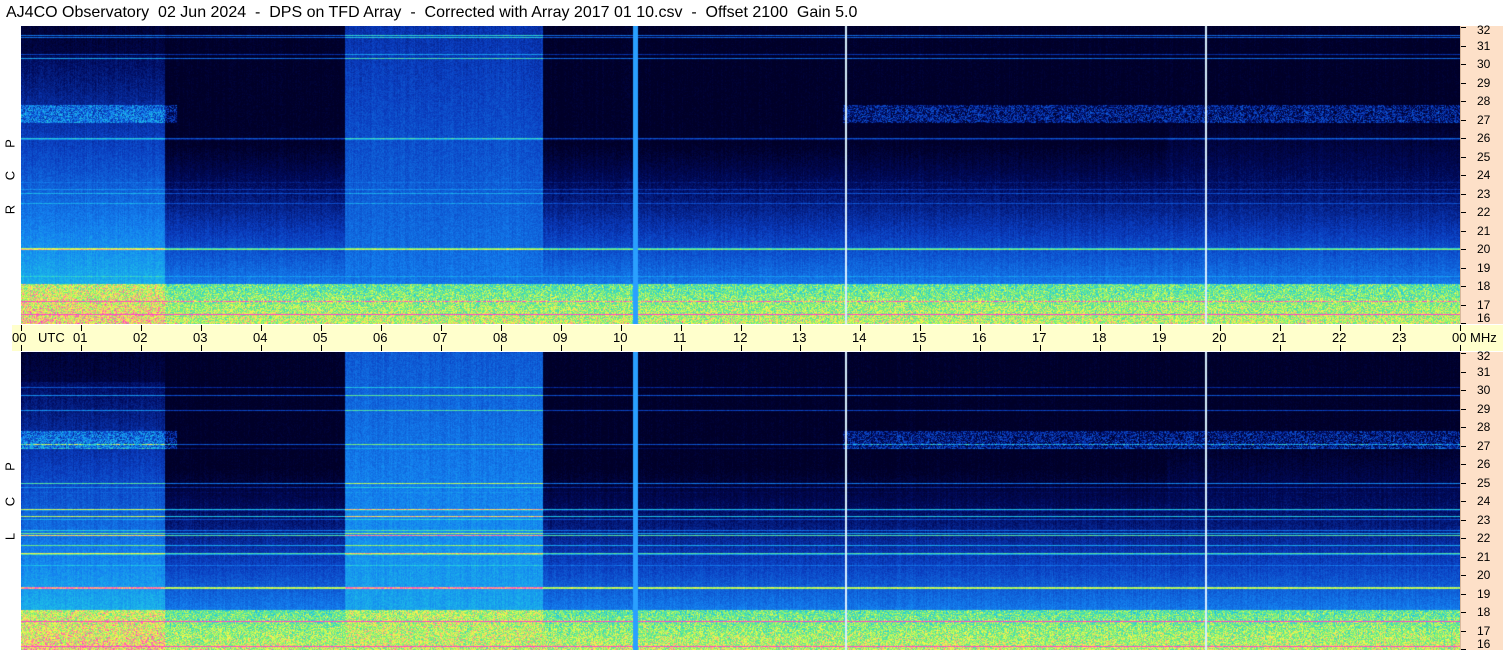 The height and width of the screenshot is (672, 1503). Describe the element at coordinates (1039, 337) in the screenshot. I see `x-tick-label: 17` at that location.